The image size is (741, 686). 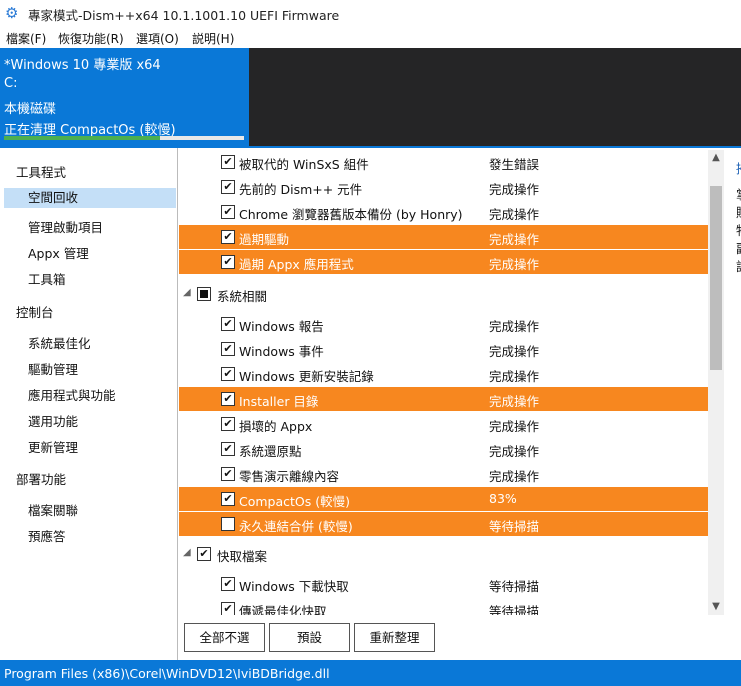 I want to click on item-name: Windows 更新安裝記錄, so click(x=306, y=376).